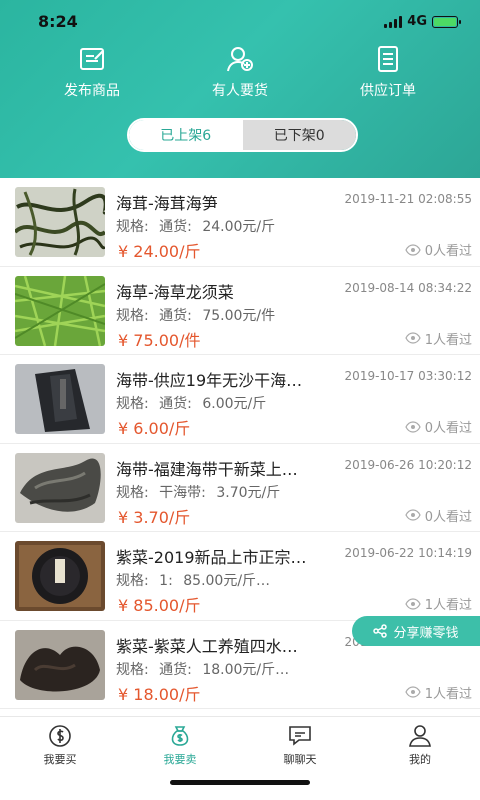 This screenshot has height=800, width=480. I want to click on header-actions: 发布商品 有人要货 供应订单, so click(240, 72).